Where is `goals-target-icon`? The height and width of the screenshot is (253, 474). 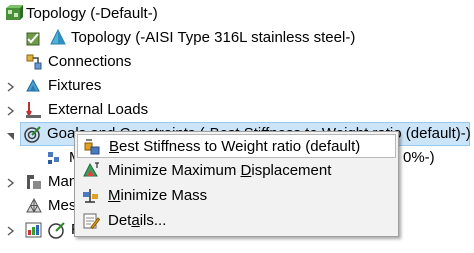 goals-target-icon is located at coordinates (33, 134).